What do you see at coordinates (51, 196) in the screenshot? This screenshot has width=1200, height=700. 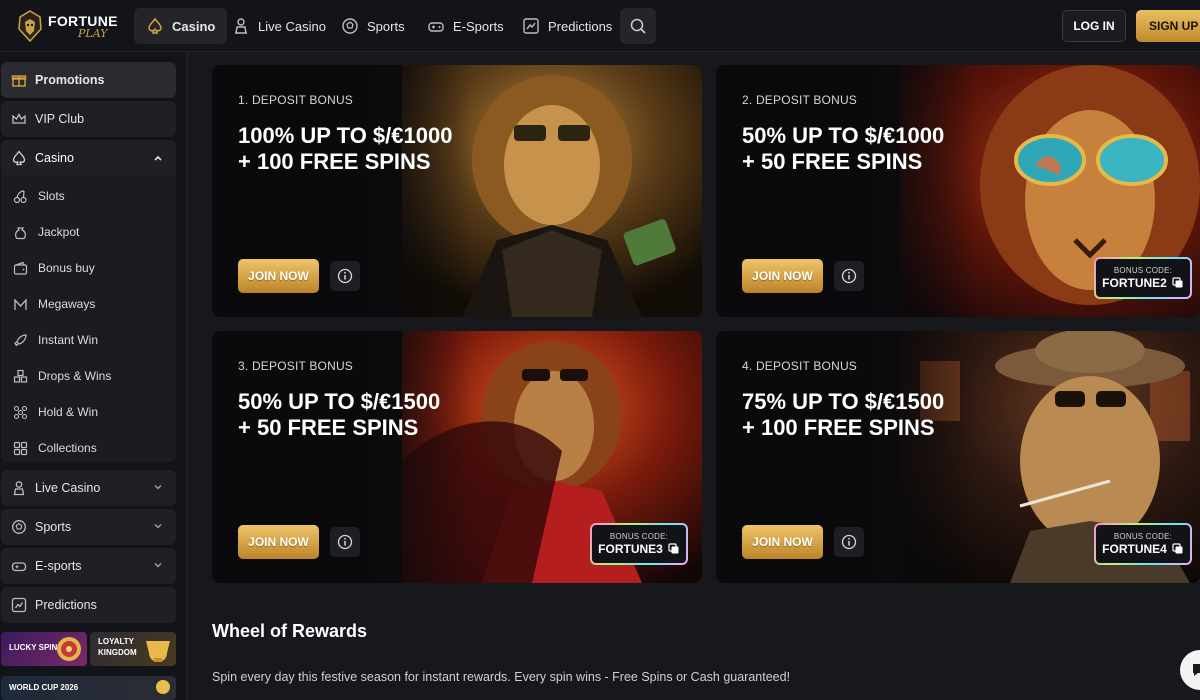 I see `sidebar-item-label: Slots` at bounding box center [51, 196].